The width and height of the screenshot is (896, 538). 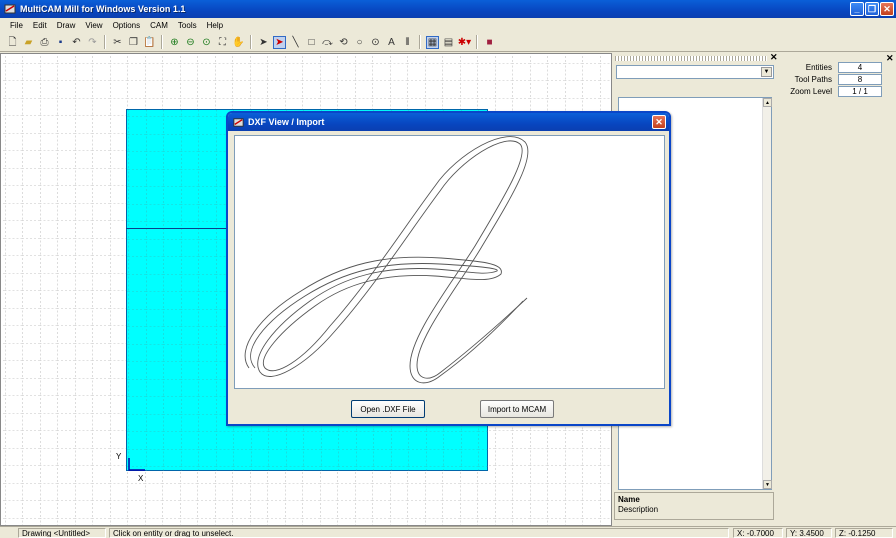 I want to click on origin-axes, so click(x=136, y=464).